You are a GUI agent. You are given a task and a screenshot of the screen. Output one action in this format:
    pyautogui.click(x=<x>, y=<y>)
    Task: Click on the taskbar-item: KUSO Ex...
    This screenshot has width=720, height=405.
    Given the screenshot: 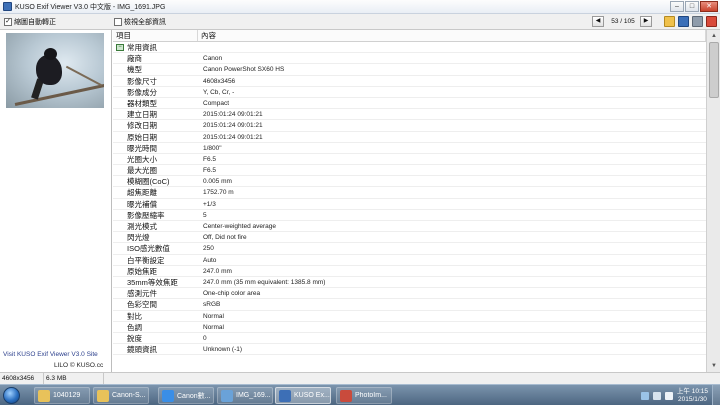 What is the action you would take?
    pyautogui.click(x=303, y=395)
    